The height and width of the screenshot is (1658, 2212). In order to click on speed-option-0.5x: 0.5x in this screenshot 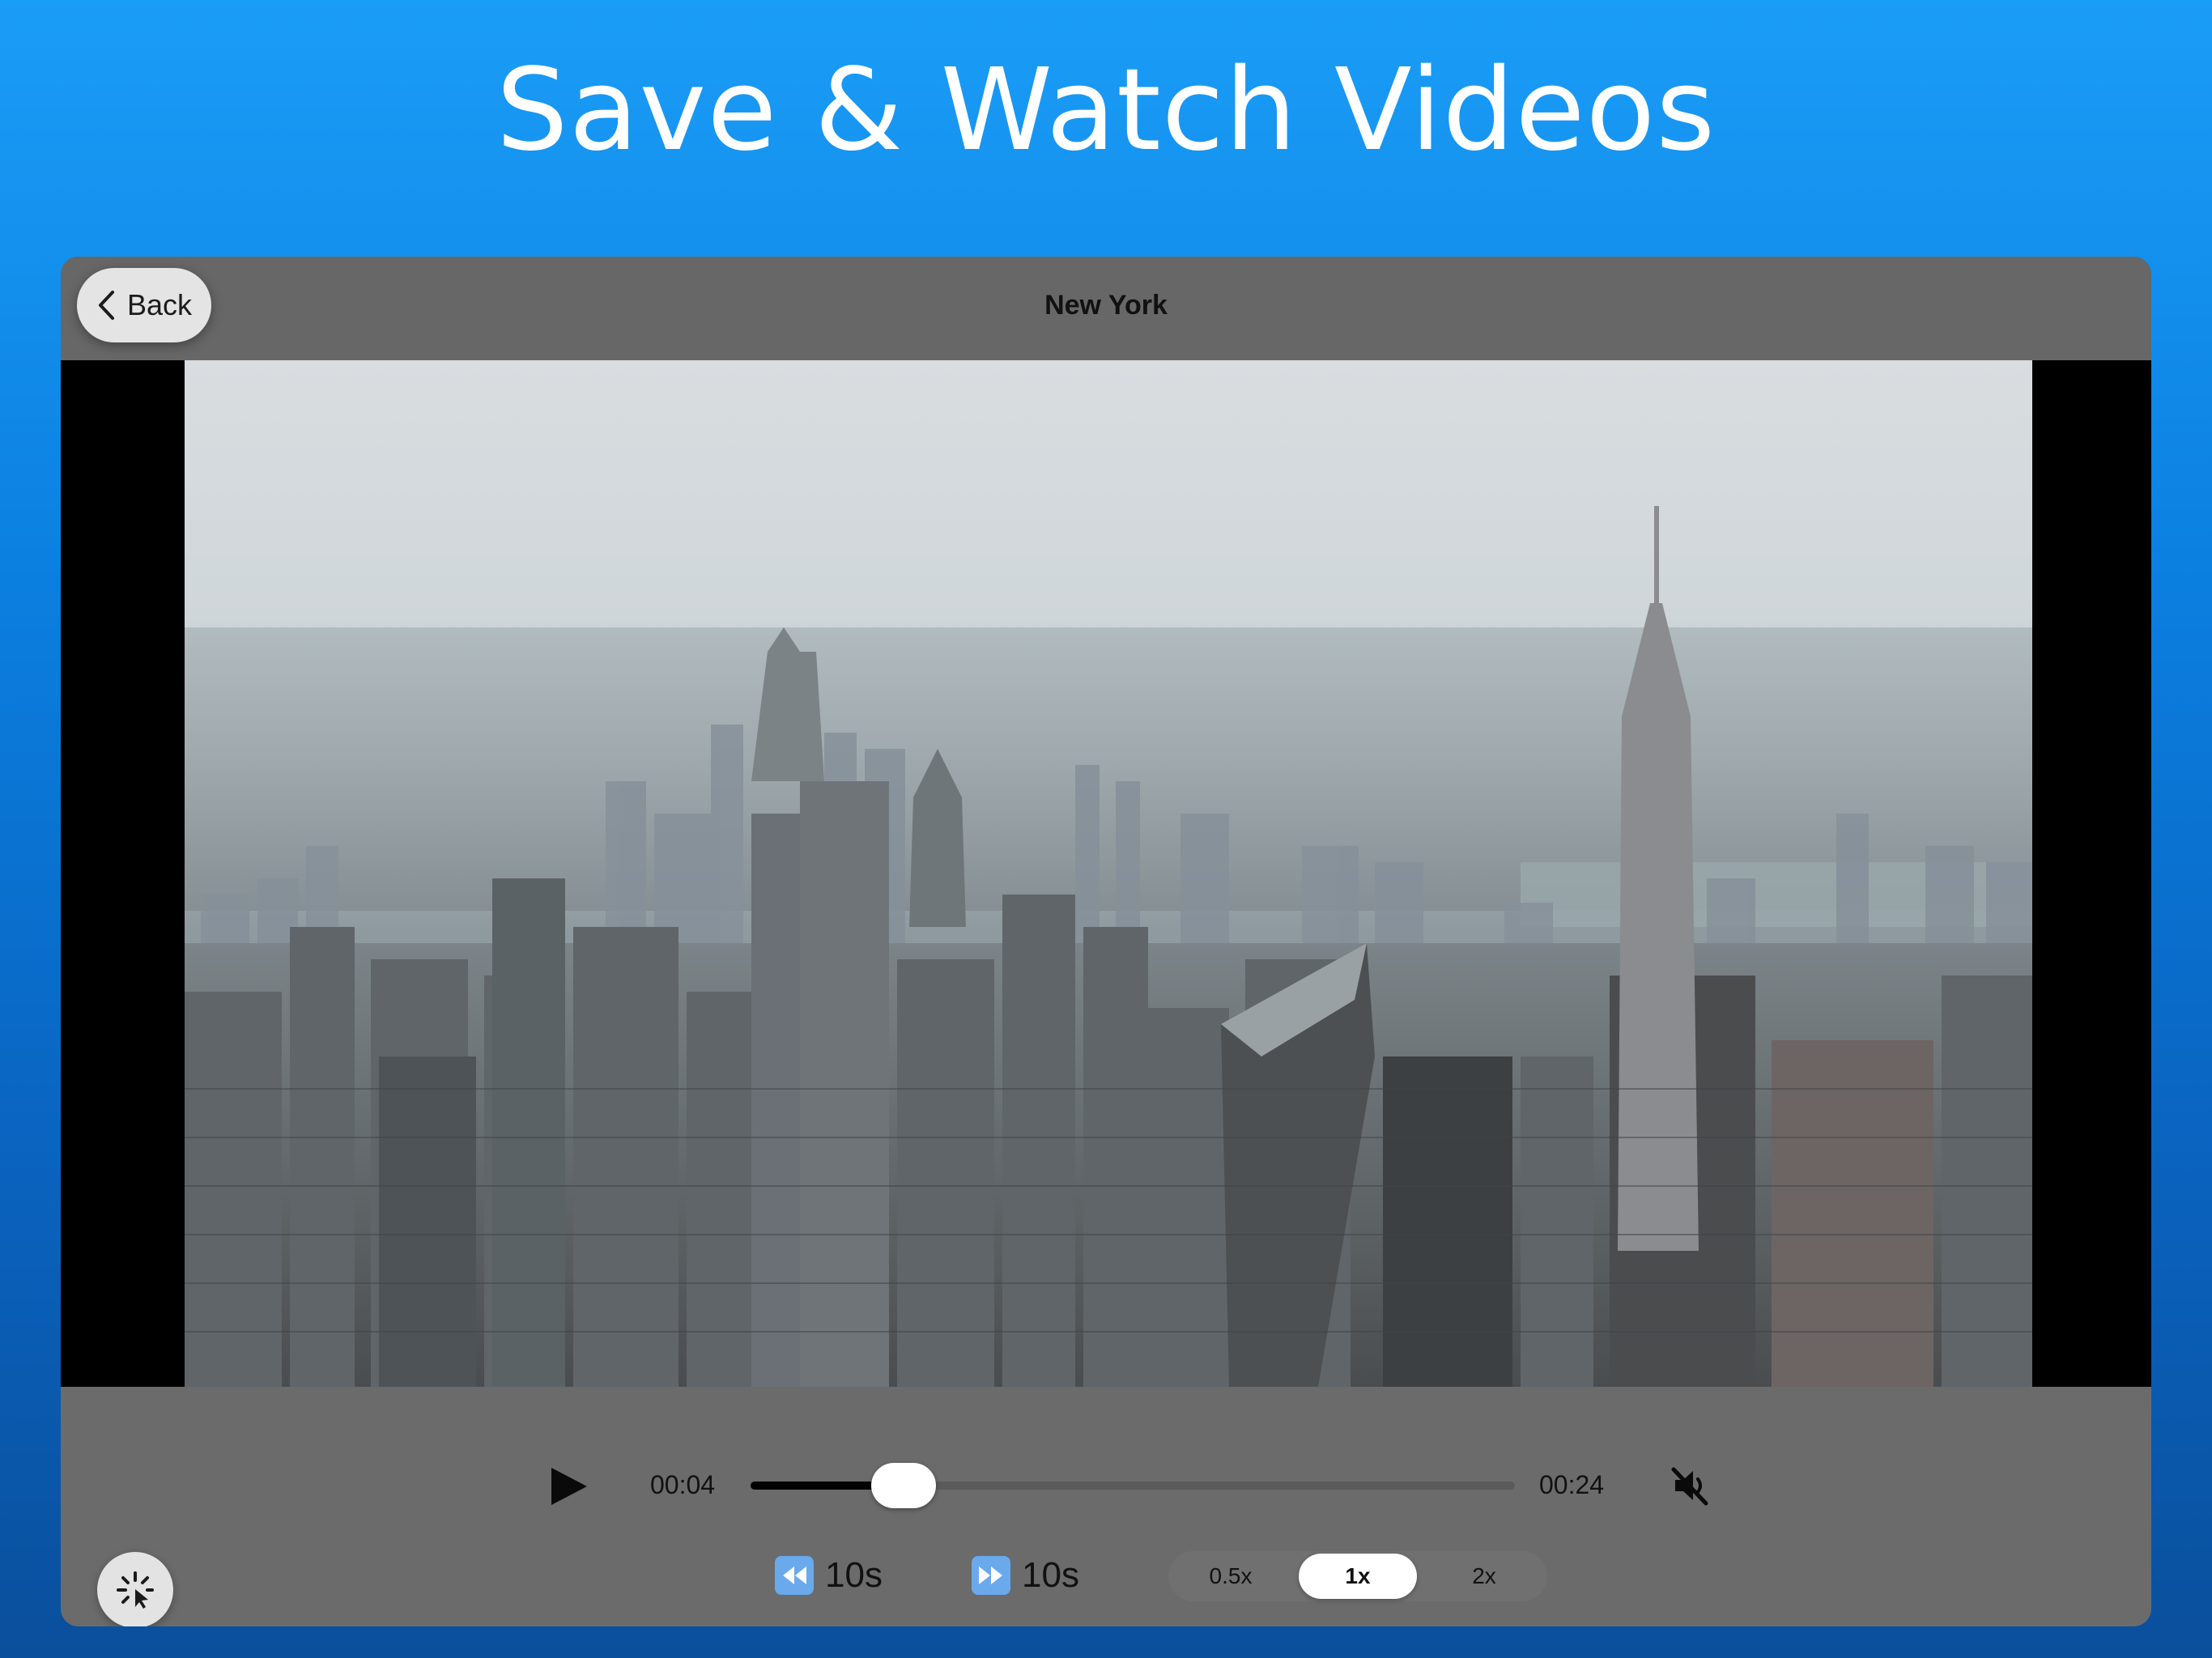, I will do `click(1231, 1576)`.